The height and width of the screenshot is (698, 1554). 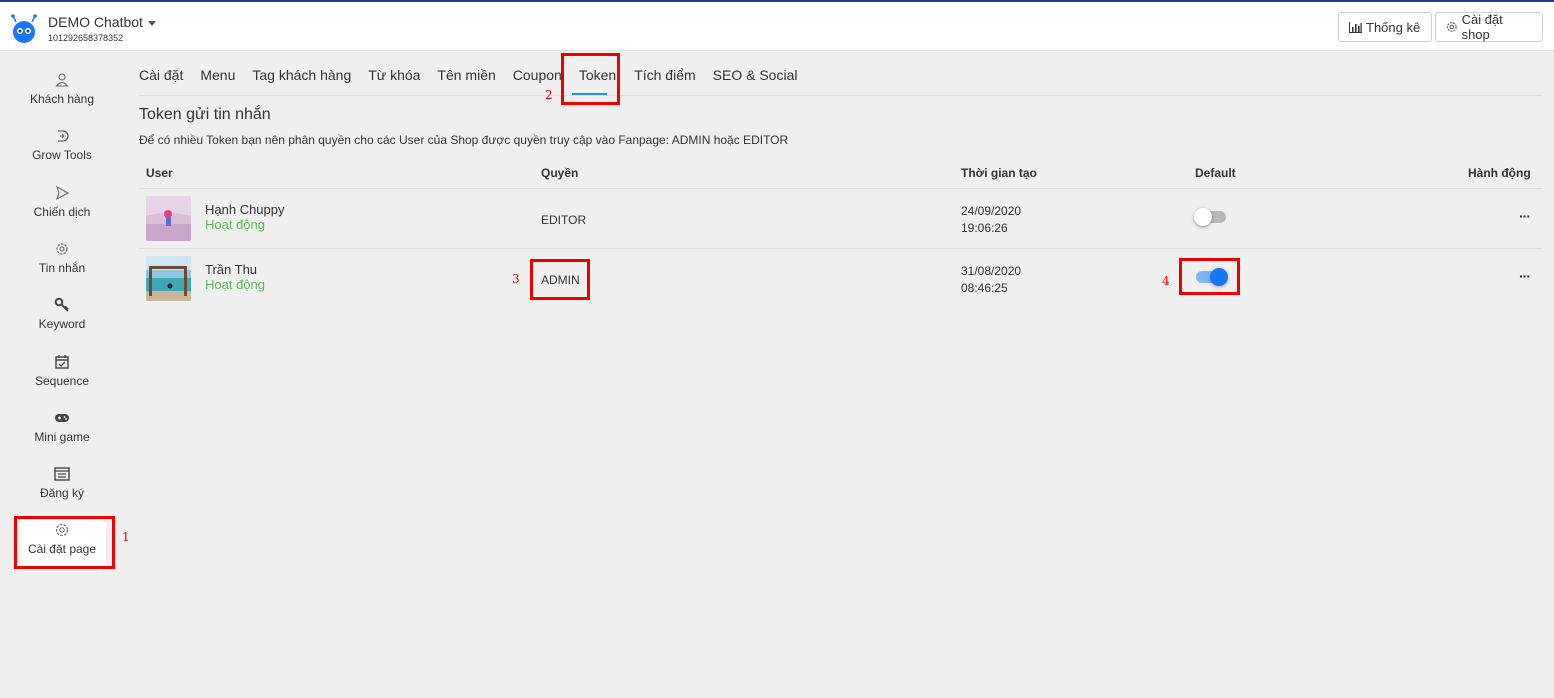 What do you see at coordinates (664, 75) in the screenshot?
I see `tab-points: Tích điểm` at bounding box center [664, 75].